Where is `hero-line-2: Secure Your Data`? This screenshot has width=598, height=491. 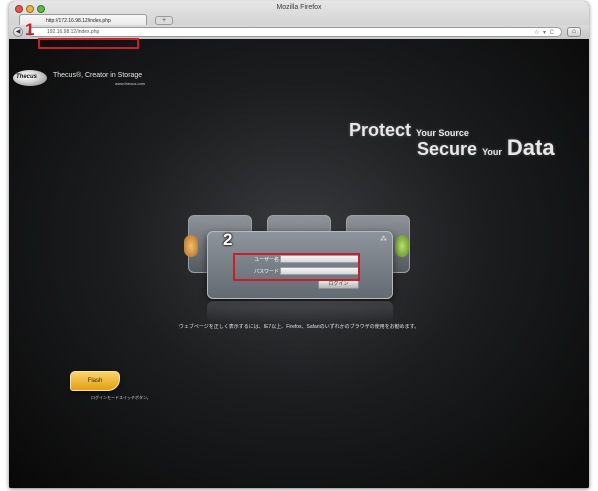
hero-line-2: Secure Your Data is located at coordinates (486, 148).